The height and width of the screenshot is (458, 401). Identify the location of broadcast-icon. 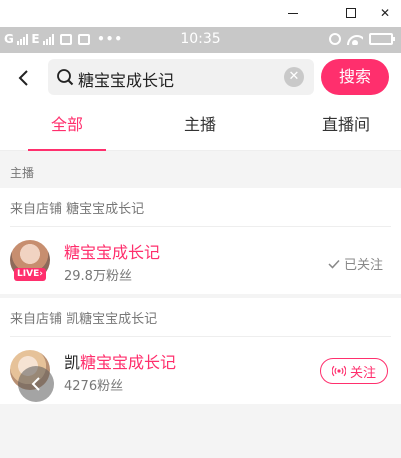
(338, 371).